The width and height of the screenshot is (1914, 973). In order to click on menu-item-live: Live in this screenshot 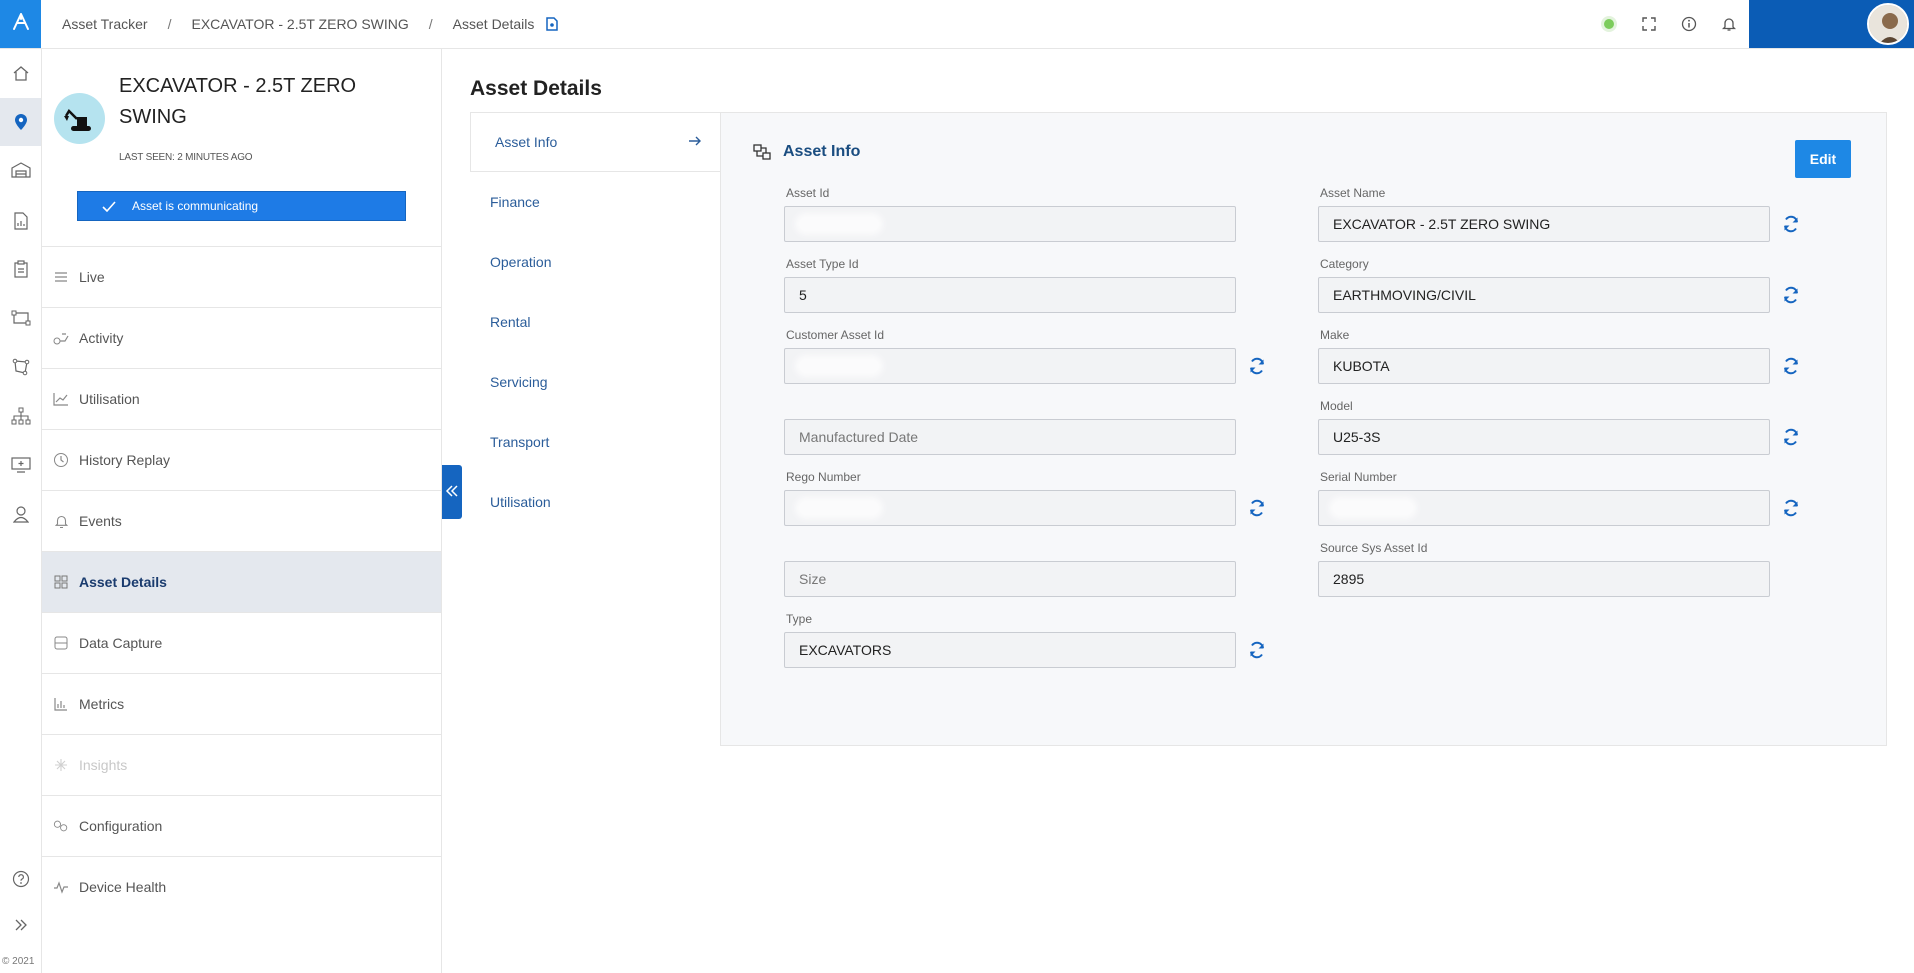, I will do `click(241, 276)`.